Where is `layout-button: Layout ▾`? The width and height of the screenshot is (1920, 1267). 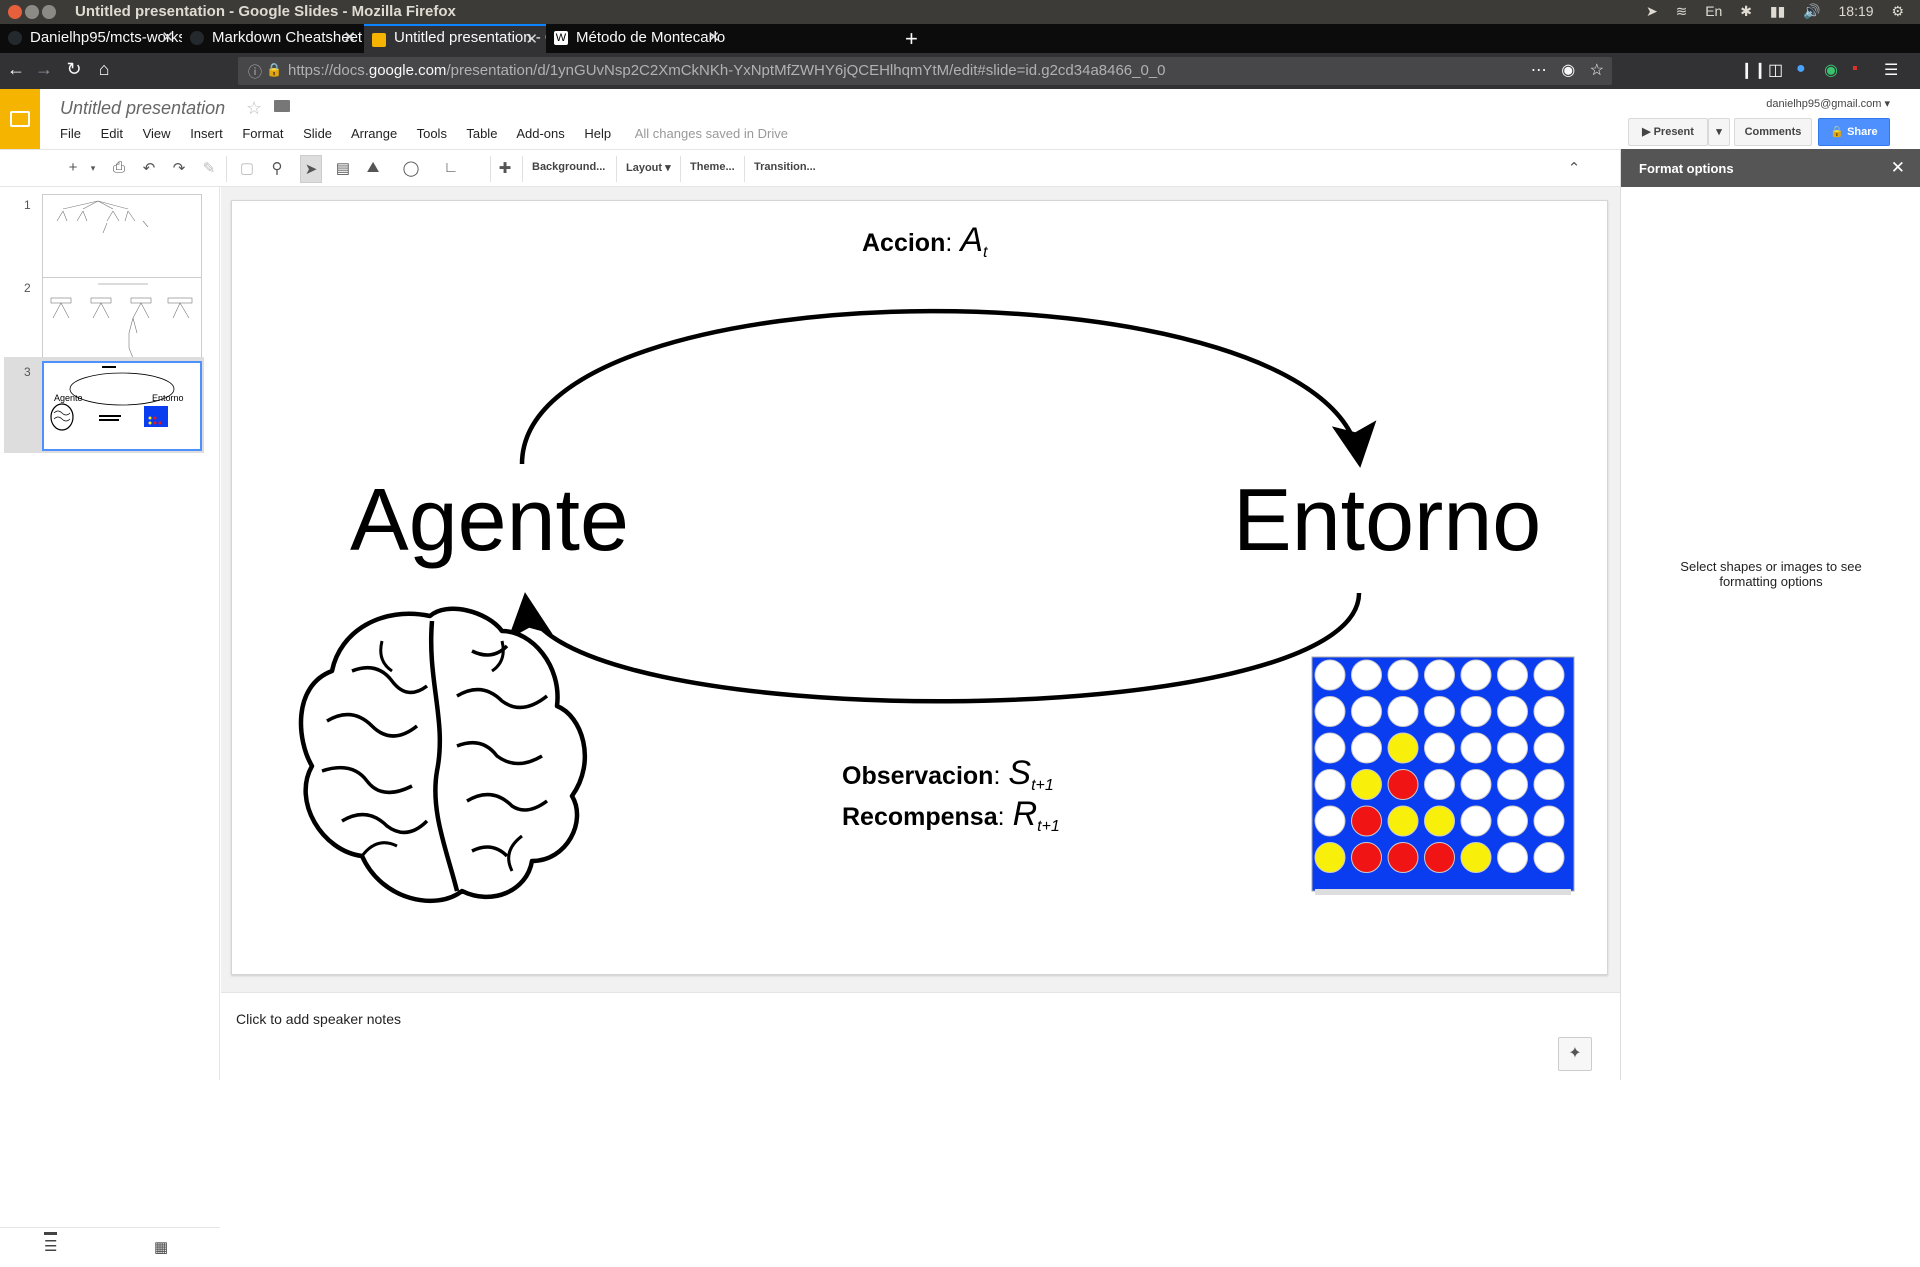 layout-button: Layout ▾ is located at coordinates (648, 167).